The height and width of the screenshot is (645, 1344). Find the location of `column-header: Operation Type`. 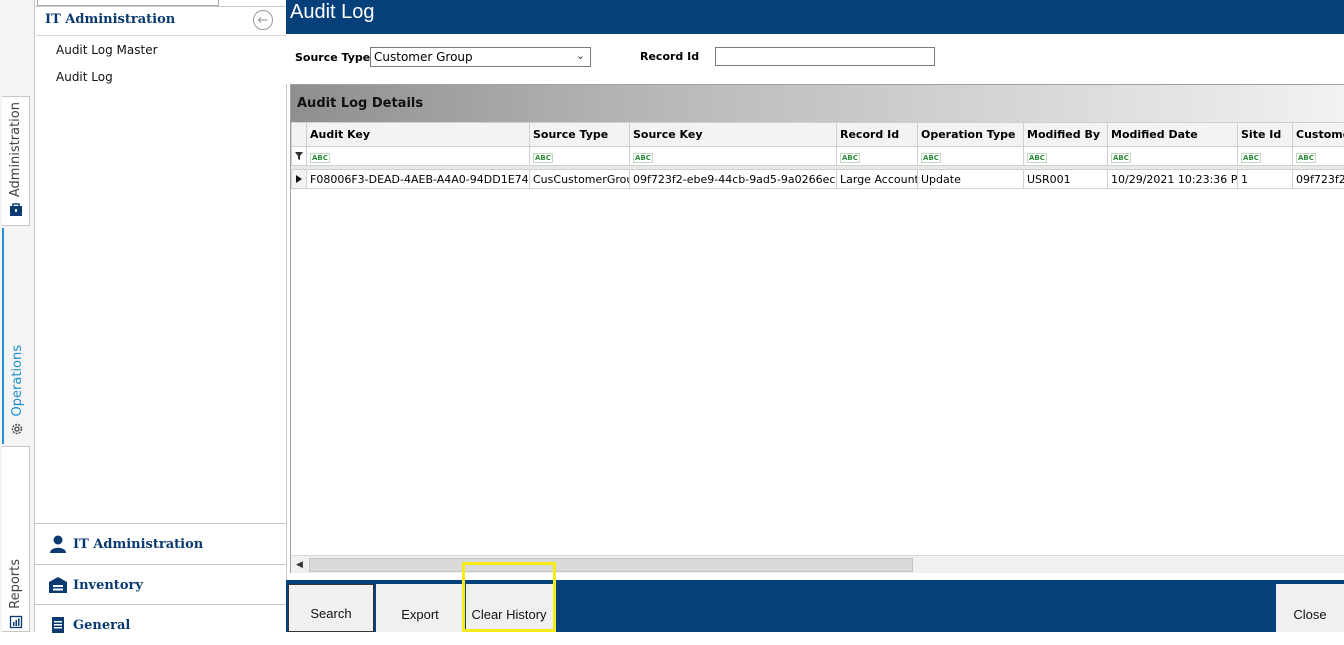

column-header: Operation Type is located at coordinates (971, 135).